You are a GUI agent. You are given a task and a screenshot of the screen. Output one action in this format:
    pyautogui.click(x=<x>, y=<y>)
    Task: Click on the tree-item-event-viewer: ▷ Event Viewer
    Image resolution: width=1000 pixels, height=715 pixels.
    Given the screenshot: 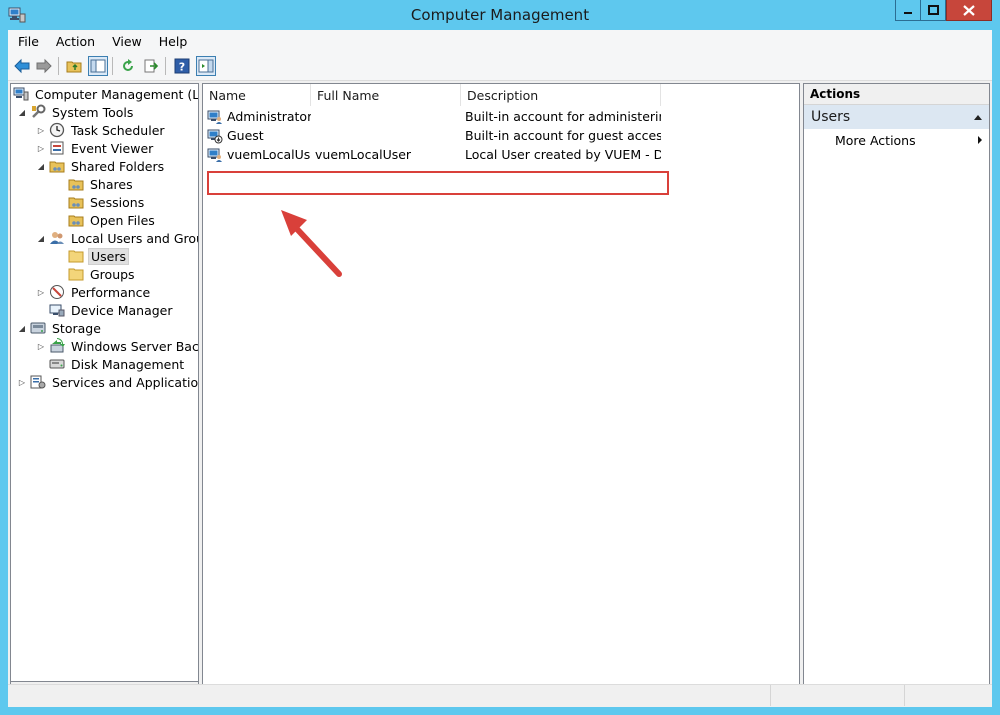 What is the action you would take?
    pyautogui.click(x=95, y=148)
    